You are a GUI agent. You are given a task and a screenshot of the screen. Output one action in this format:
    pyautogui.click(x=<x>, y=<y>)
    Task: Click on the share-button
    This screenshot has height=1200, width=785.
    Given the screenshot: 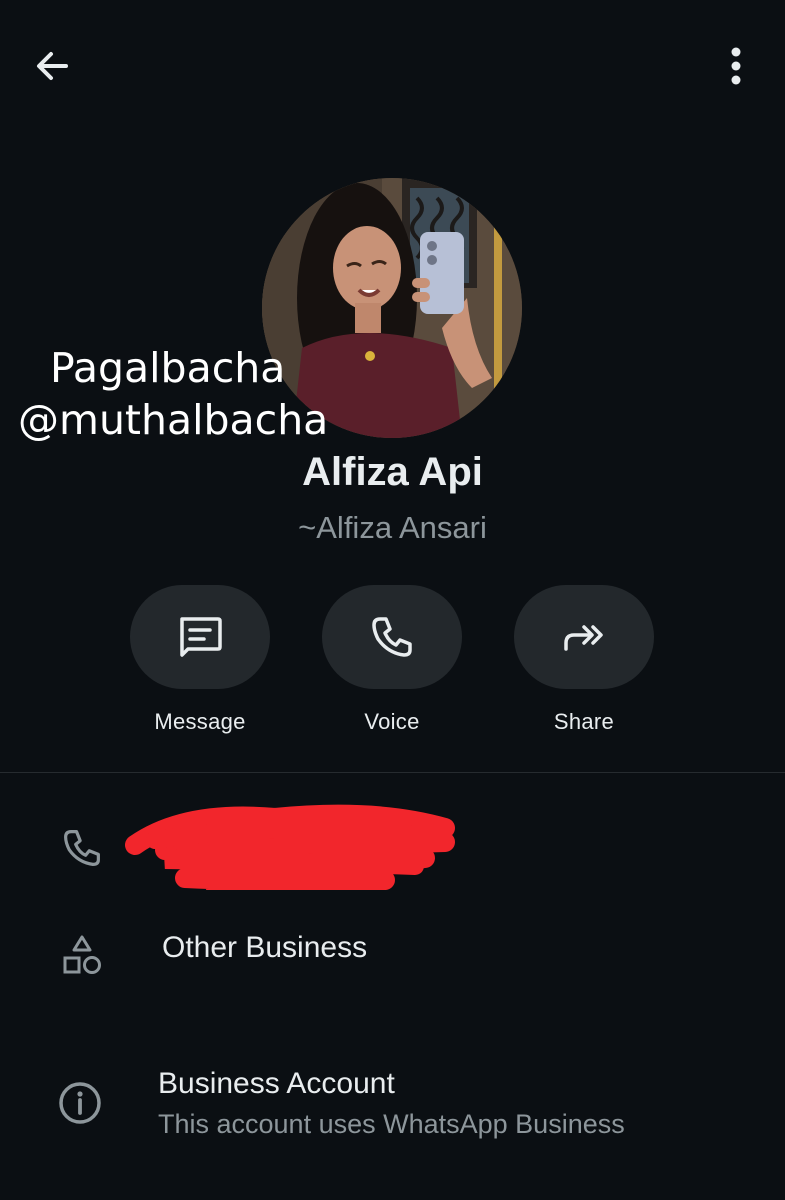 What is the action you would take?
    pyautogui.click(x=584, y=637)
    